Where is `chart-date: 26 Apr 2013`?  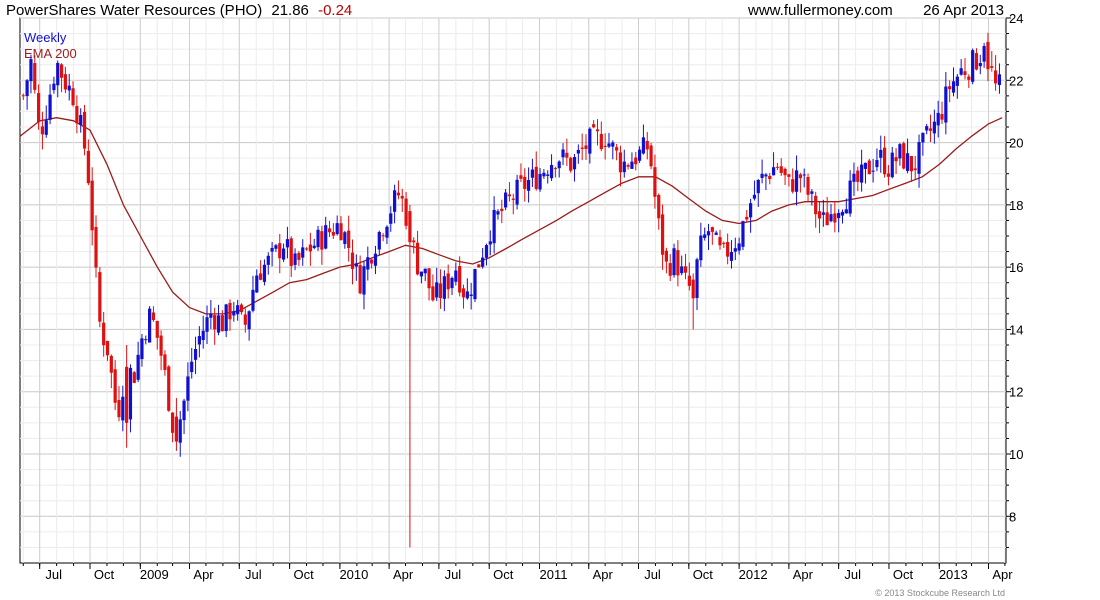 chart-date: 26 Apr 2013 is located at coordinates (963, 10).